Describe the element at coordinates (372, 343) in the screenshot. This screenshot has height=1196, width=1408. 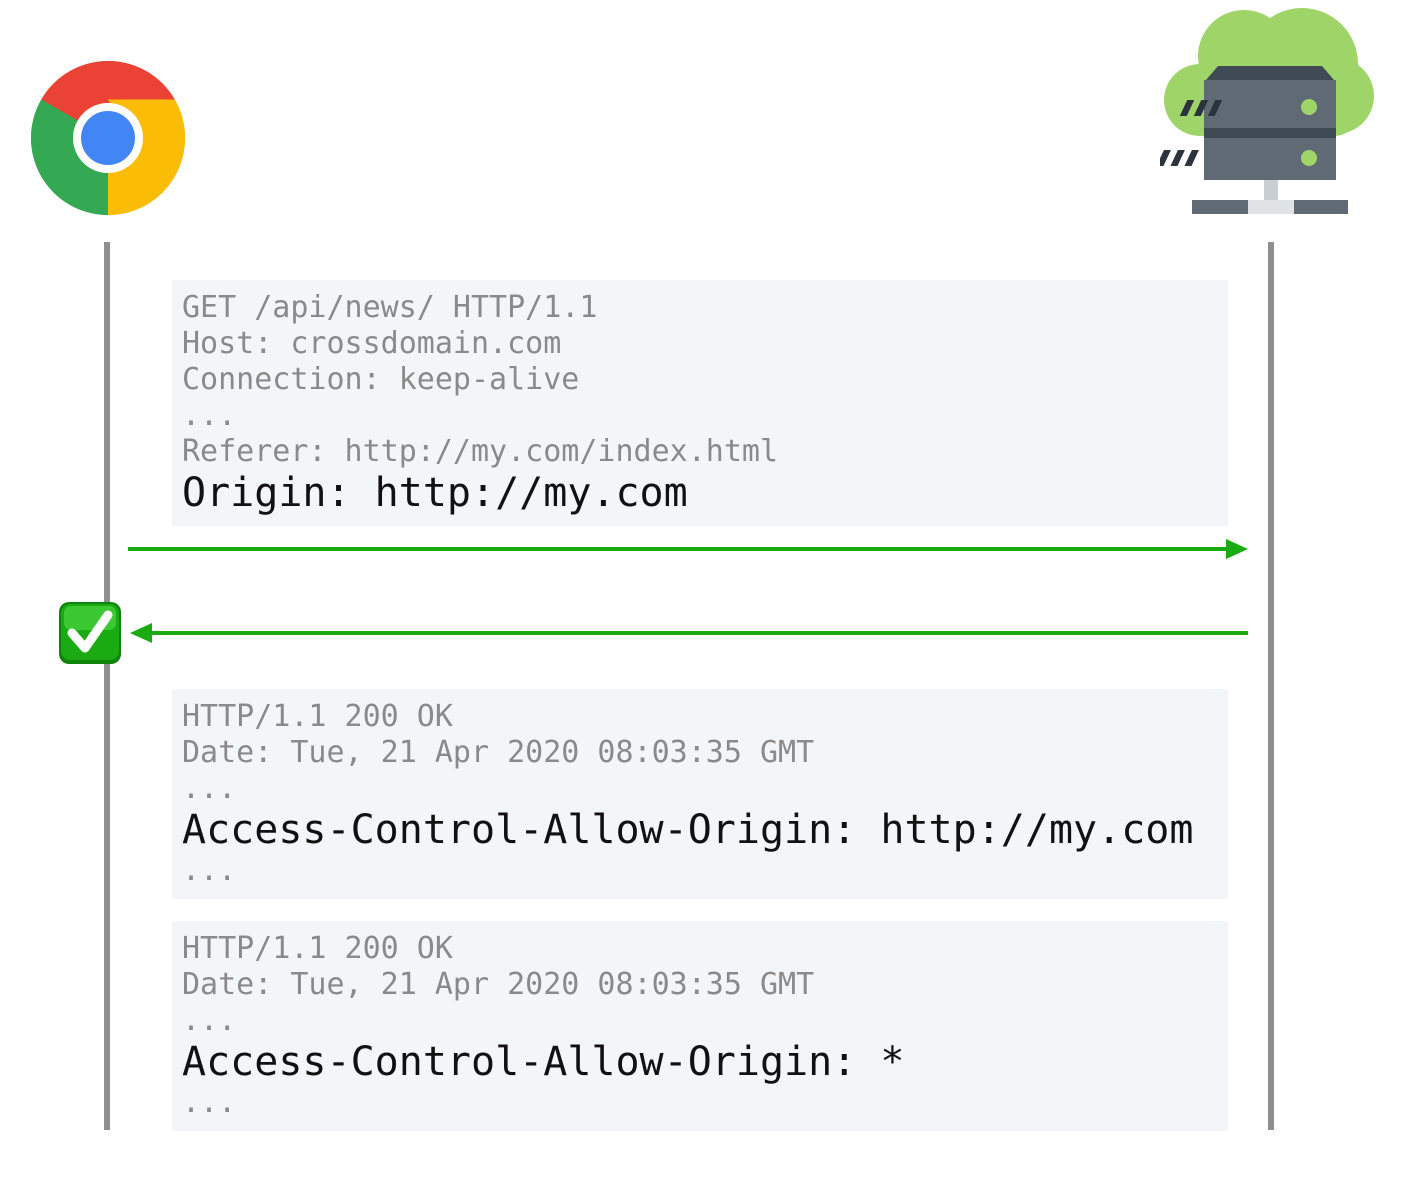
I see `header-line: Host: crossdomain.com` at that location.